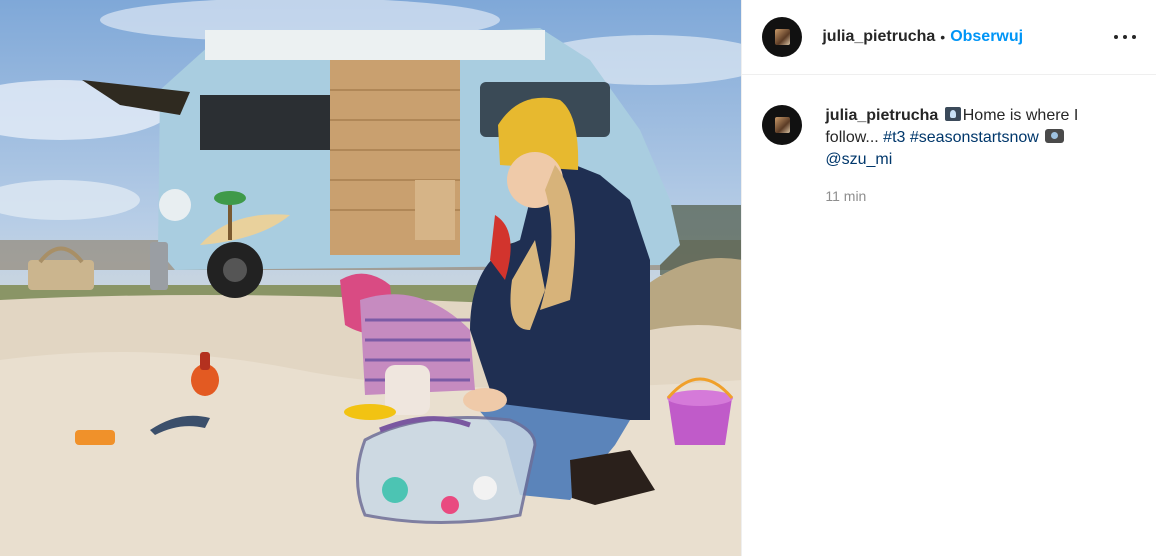 Image resolution: width=1156 pixels, height=556 pixels. I want to click on mention-link: @szu_mi, so click(858, 159).